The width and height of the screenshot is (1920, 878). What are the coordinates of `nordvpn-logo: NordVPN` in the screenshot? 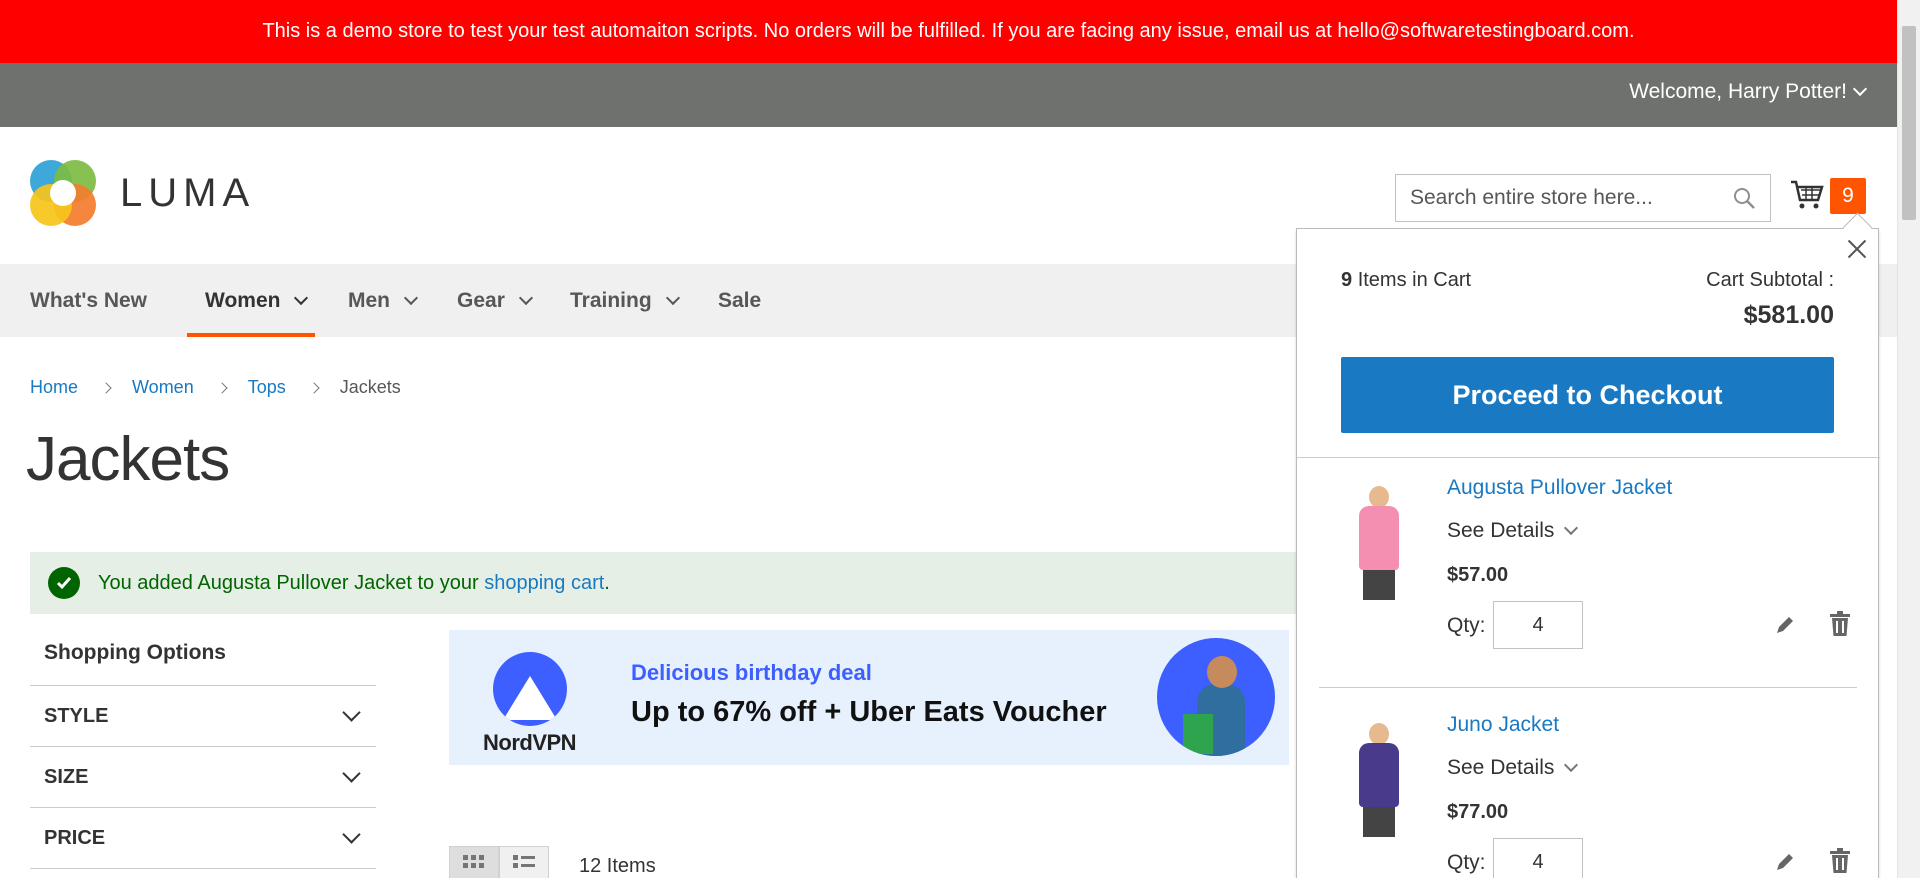 It's located at (530, 704).